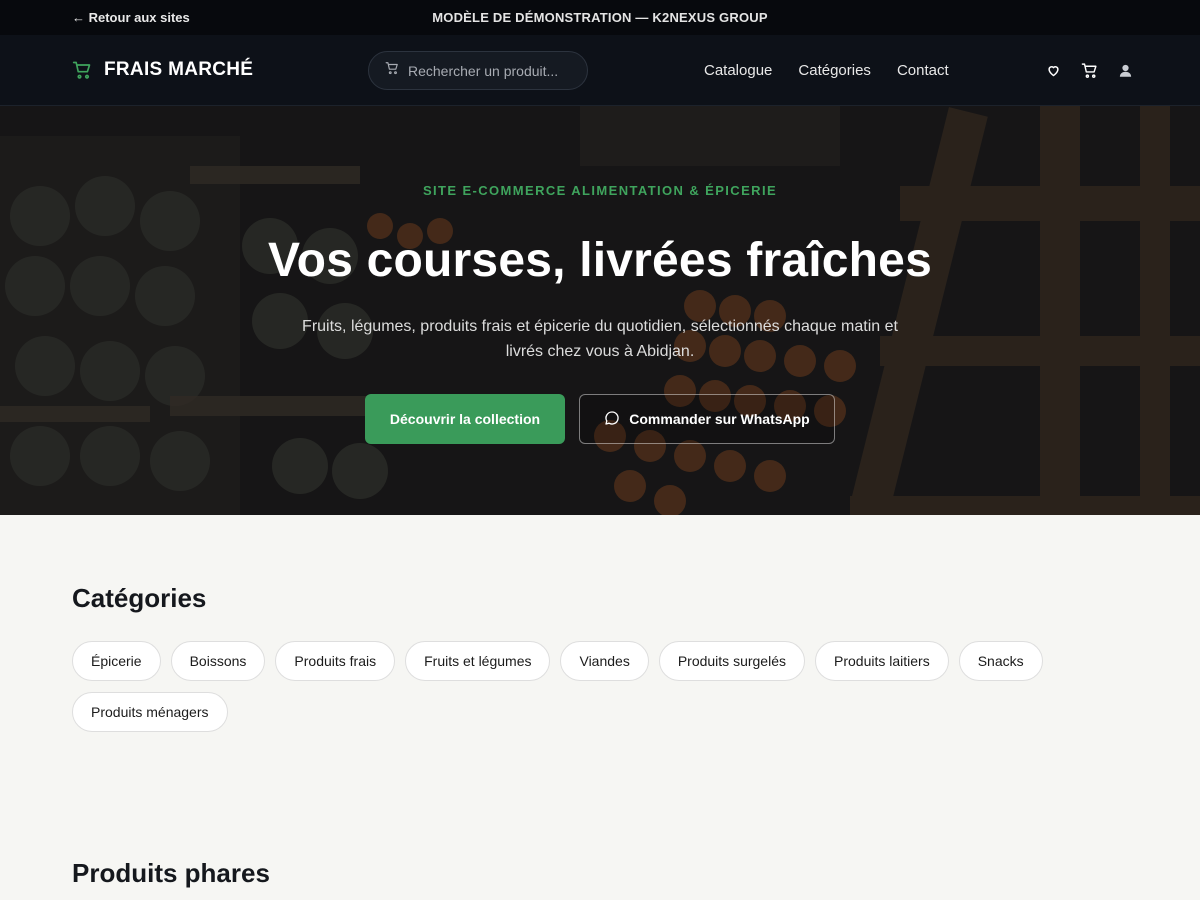 The image size is (1200, 900). I want to click on category-chip: Viandes, so click(604, 661).